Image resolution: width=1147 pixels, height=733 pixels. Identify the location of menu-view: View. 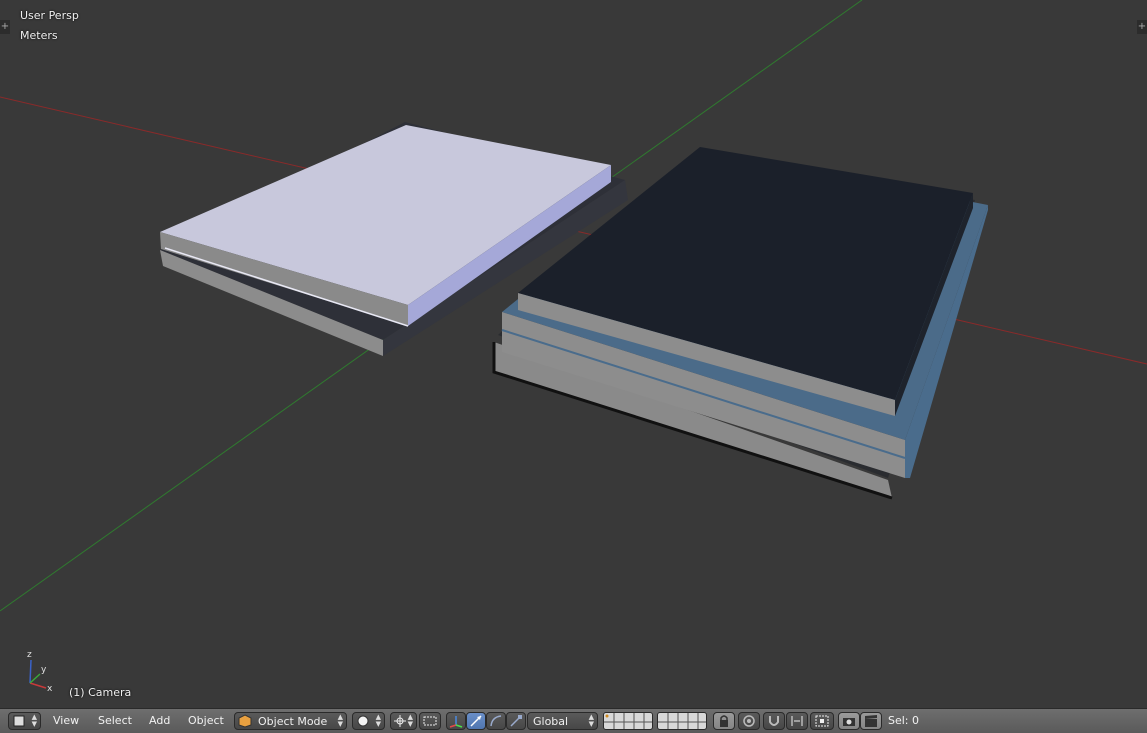
(66, 720).